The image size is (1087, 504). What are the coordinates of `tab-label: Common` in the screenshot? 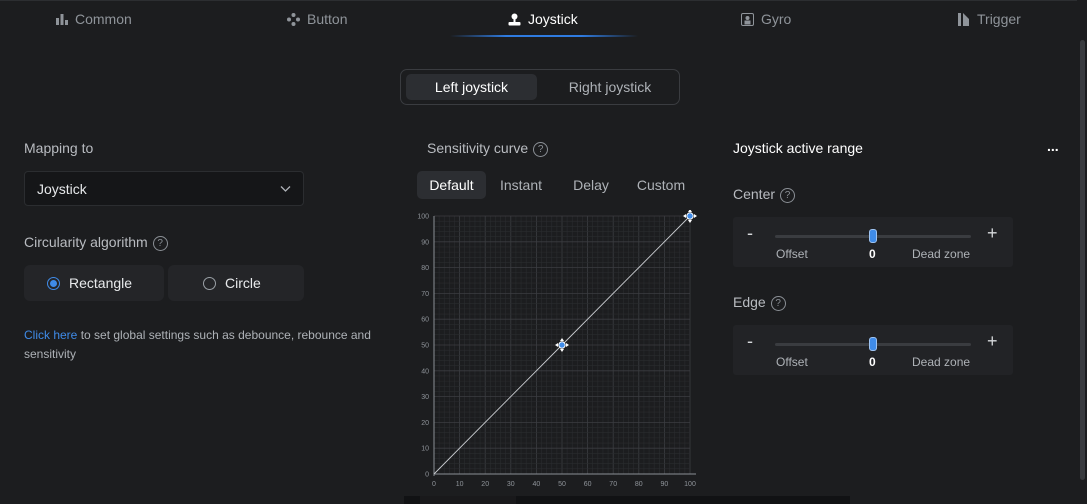 It's located at (103, 19).